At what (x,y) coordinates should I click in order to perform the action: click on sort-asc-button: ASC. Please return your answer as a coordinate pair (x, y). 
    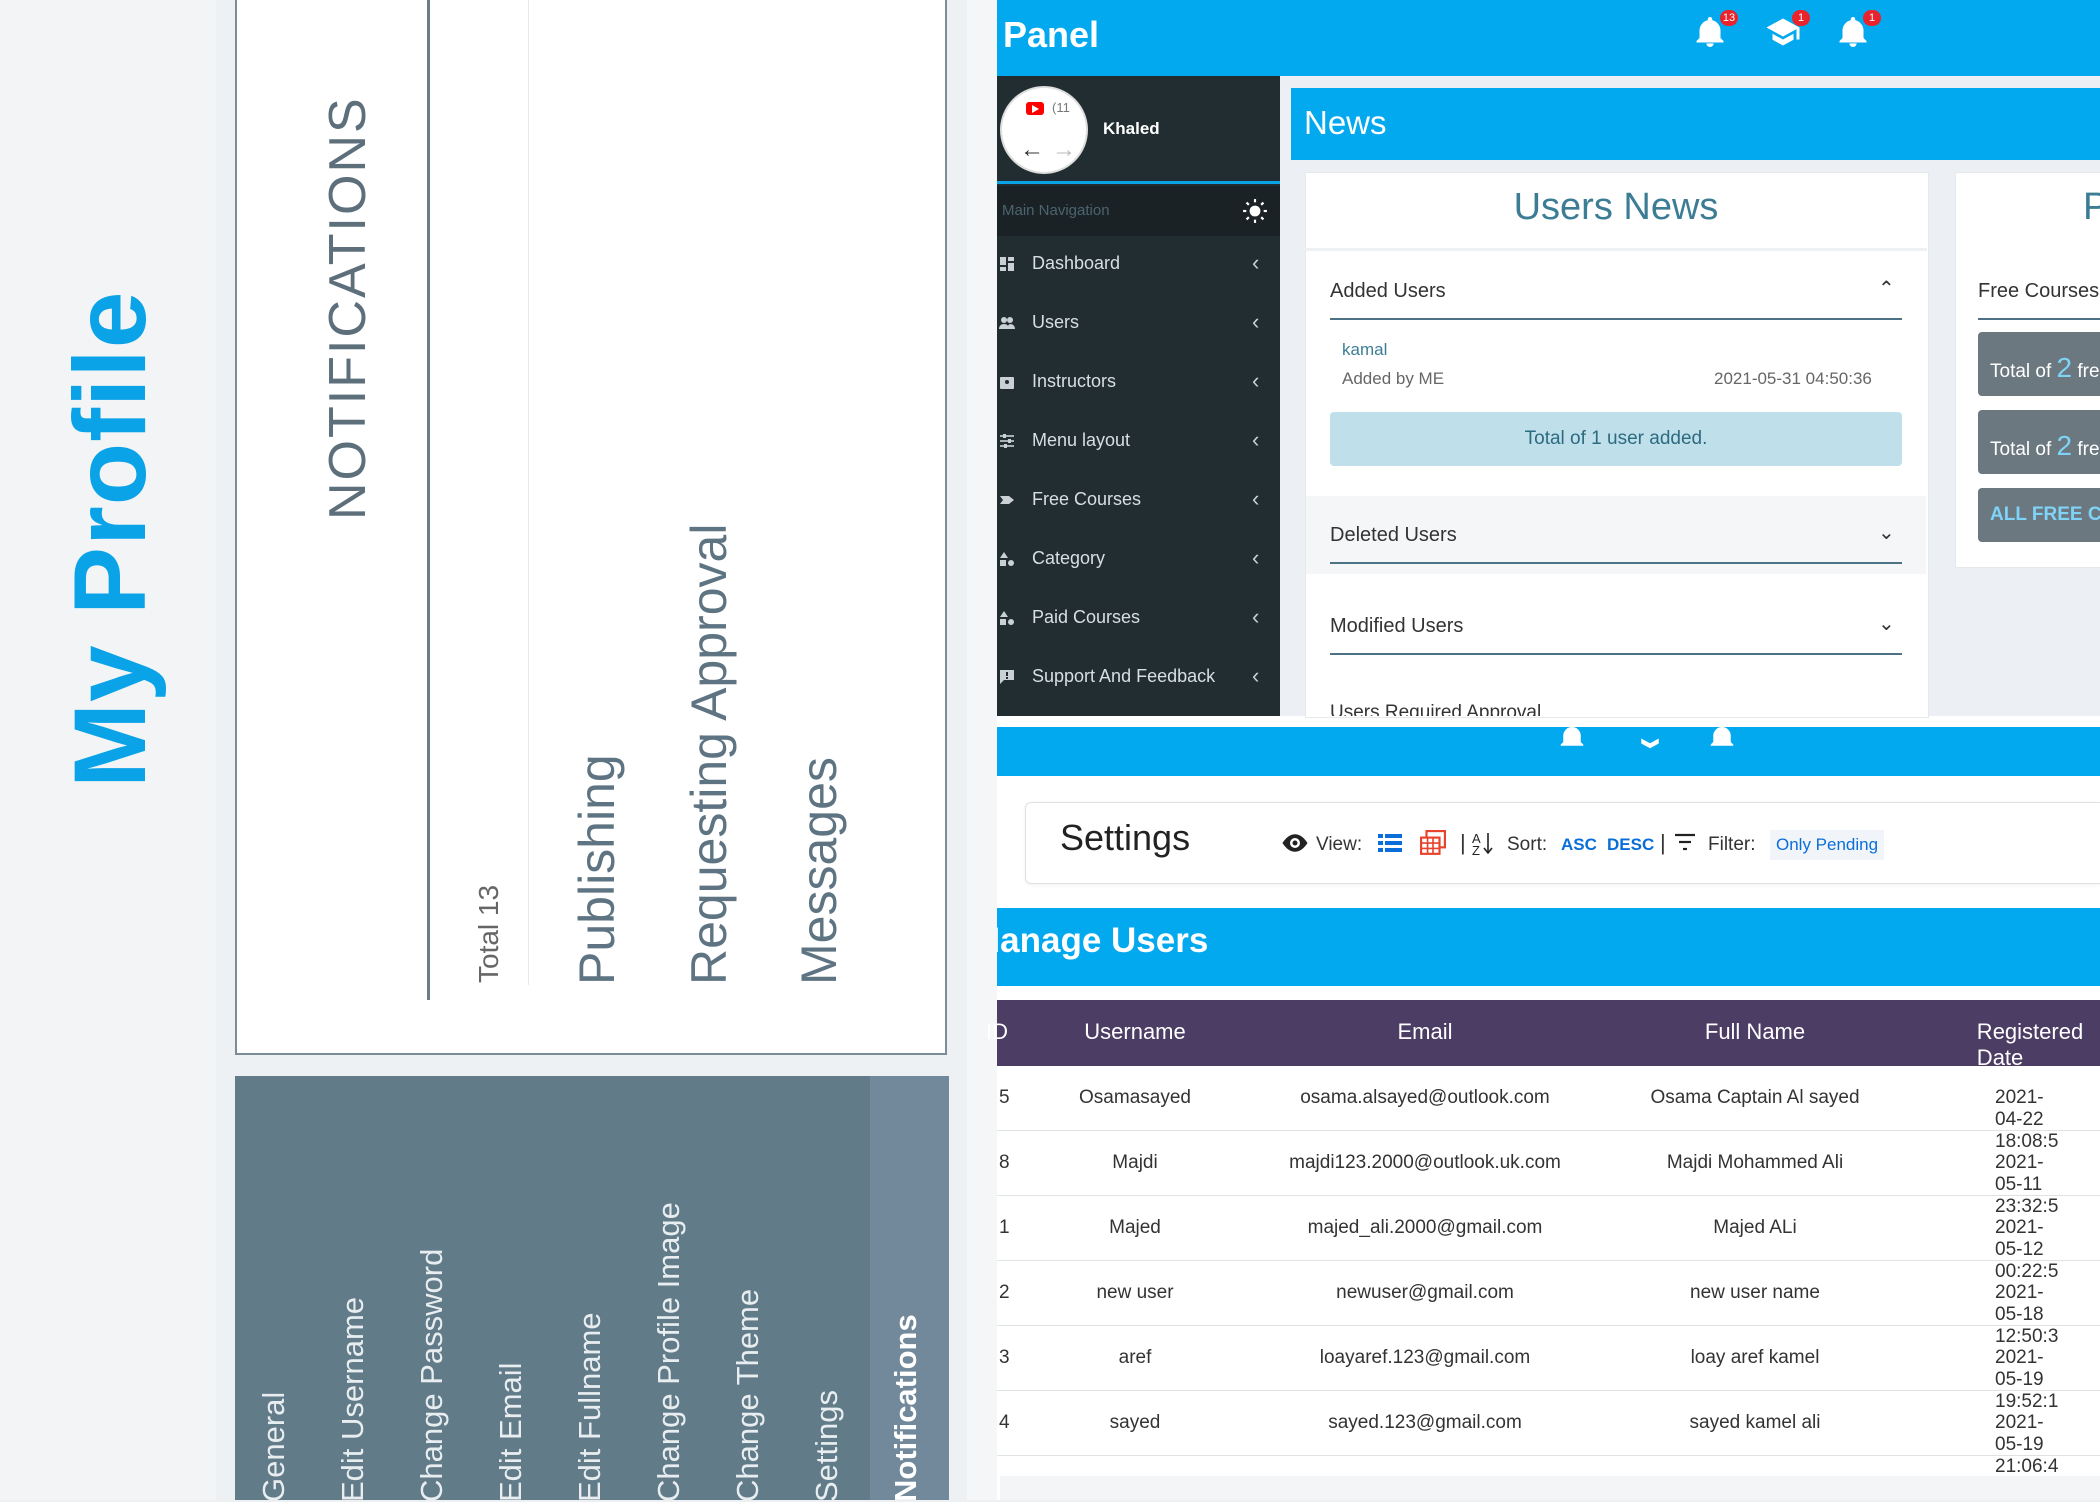
    Looking at the image, I should click on (1579, 845).